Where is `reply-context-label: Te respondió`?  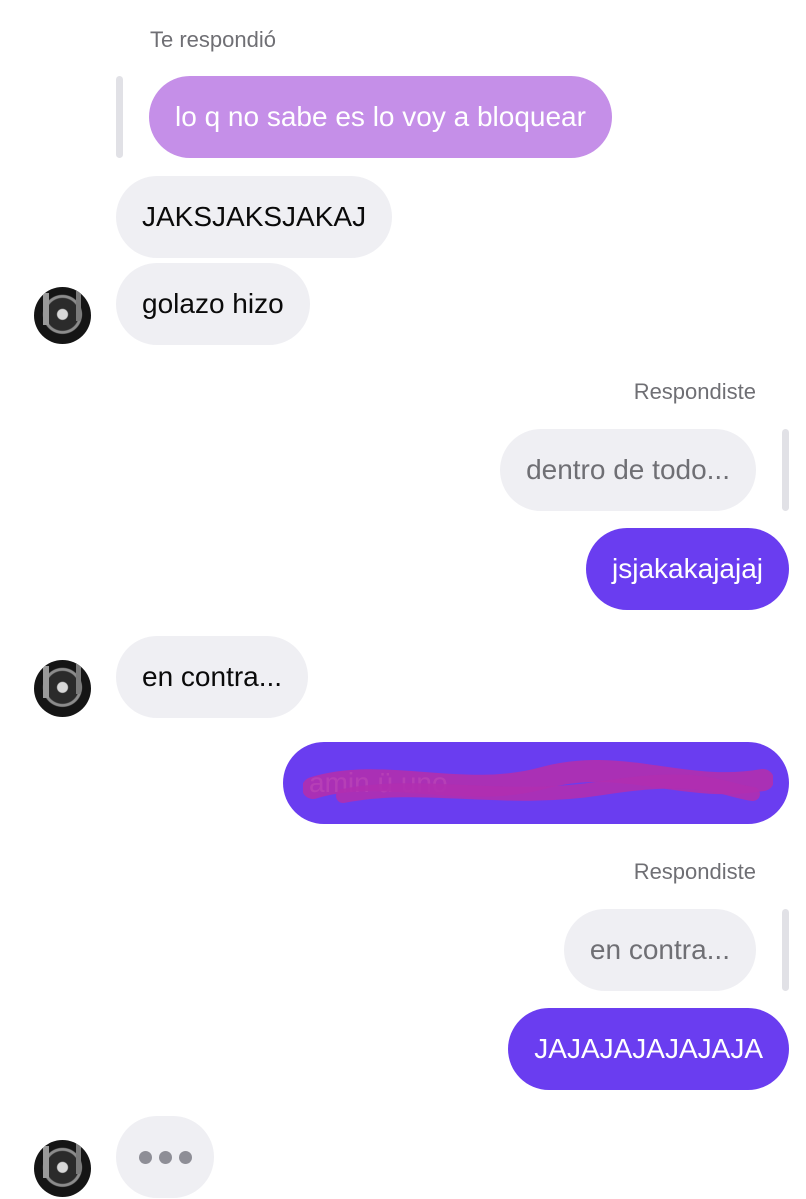 reply-context-label: Te respondió is located at coordinates (213, 39).